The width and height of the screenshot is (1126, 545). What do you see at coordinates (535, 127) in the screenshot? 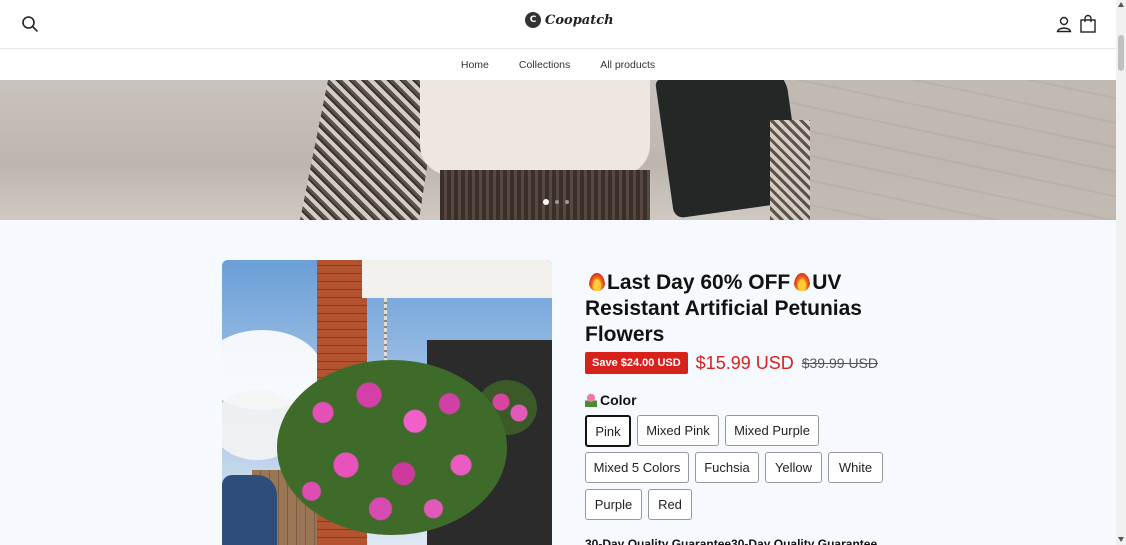
I see `hero-blouse` at bounding box center [535, 127].